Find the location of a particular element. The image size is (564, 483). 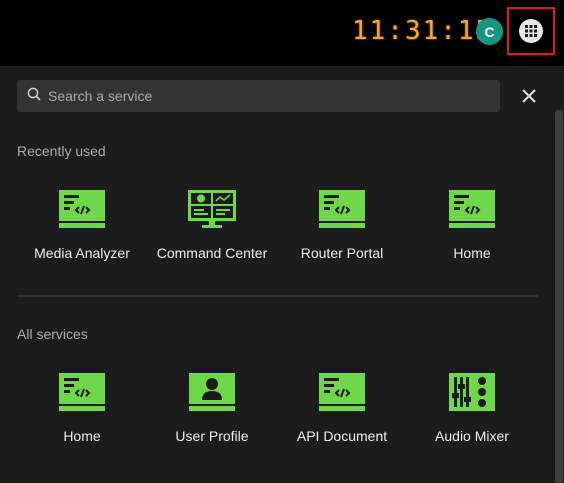

service-tile-home: Home is located at coordinates (82, 408).